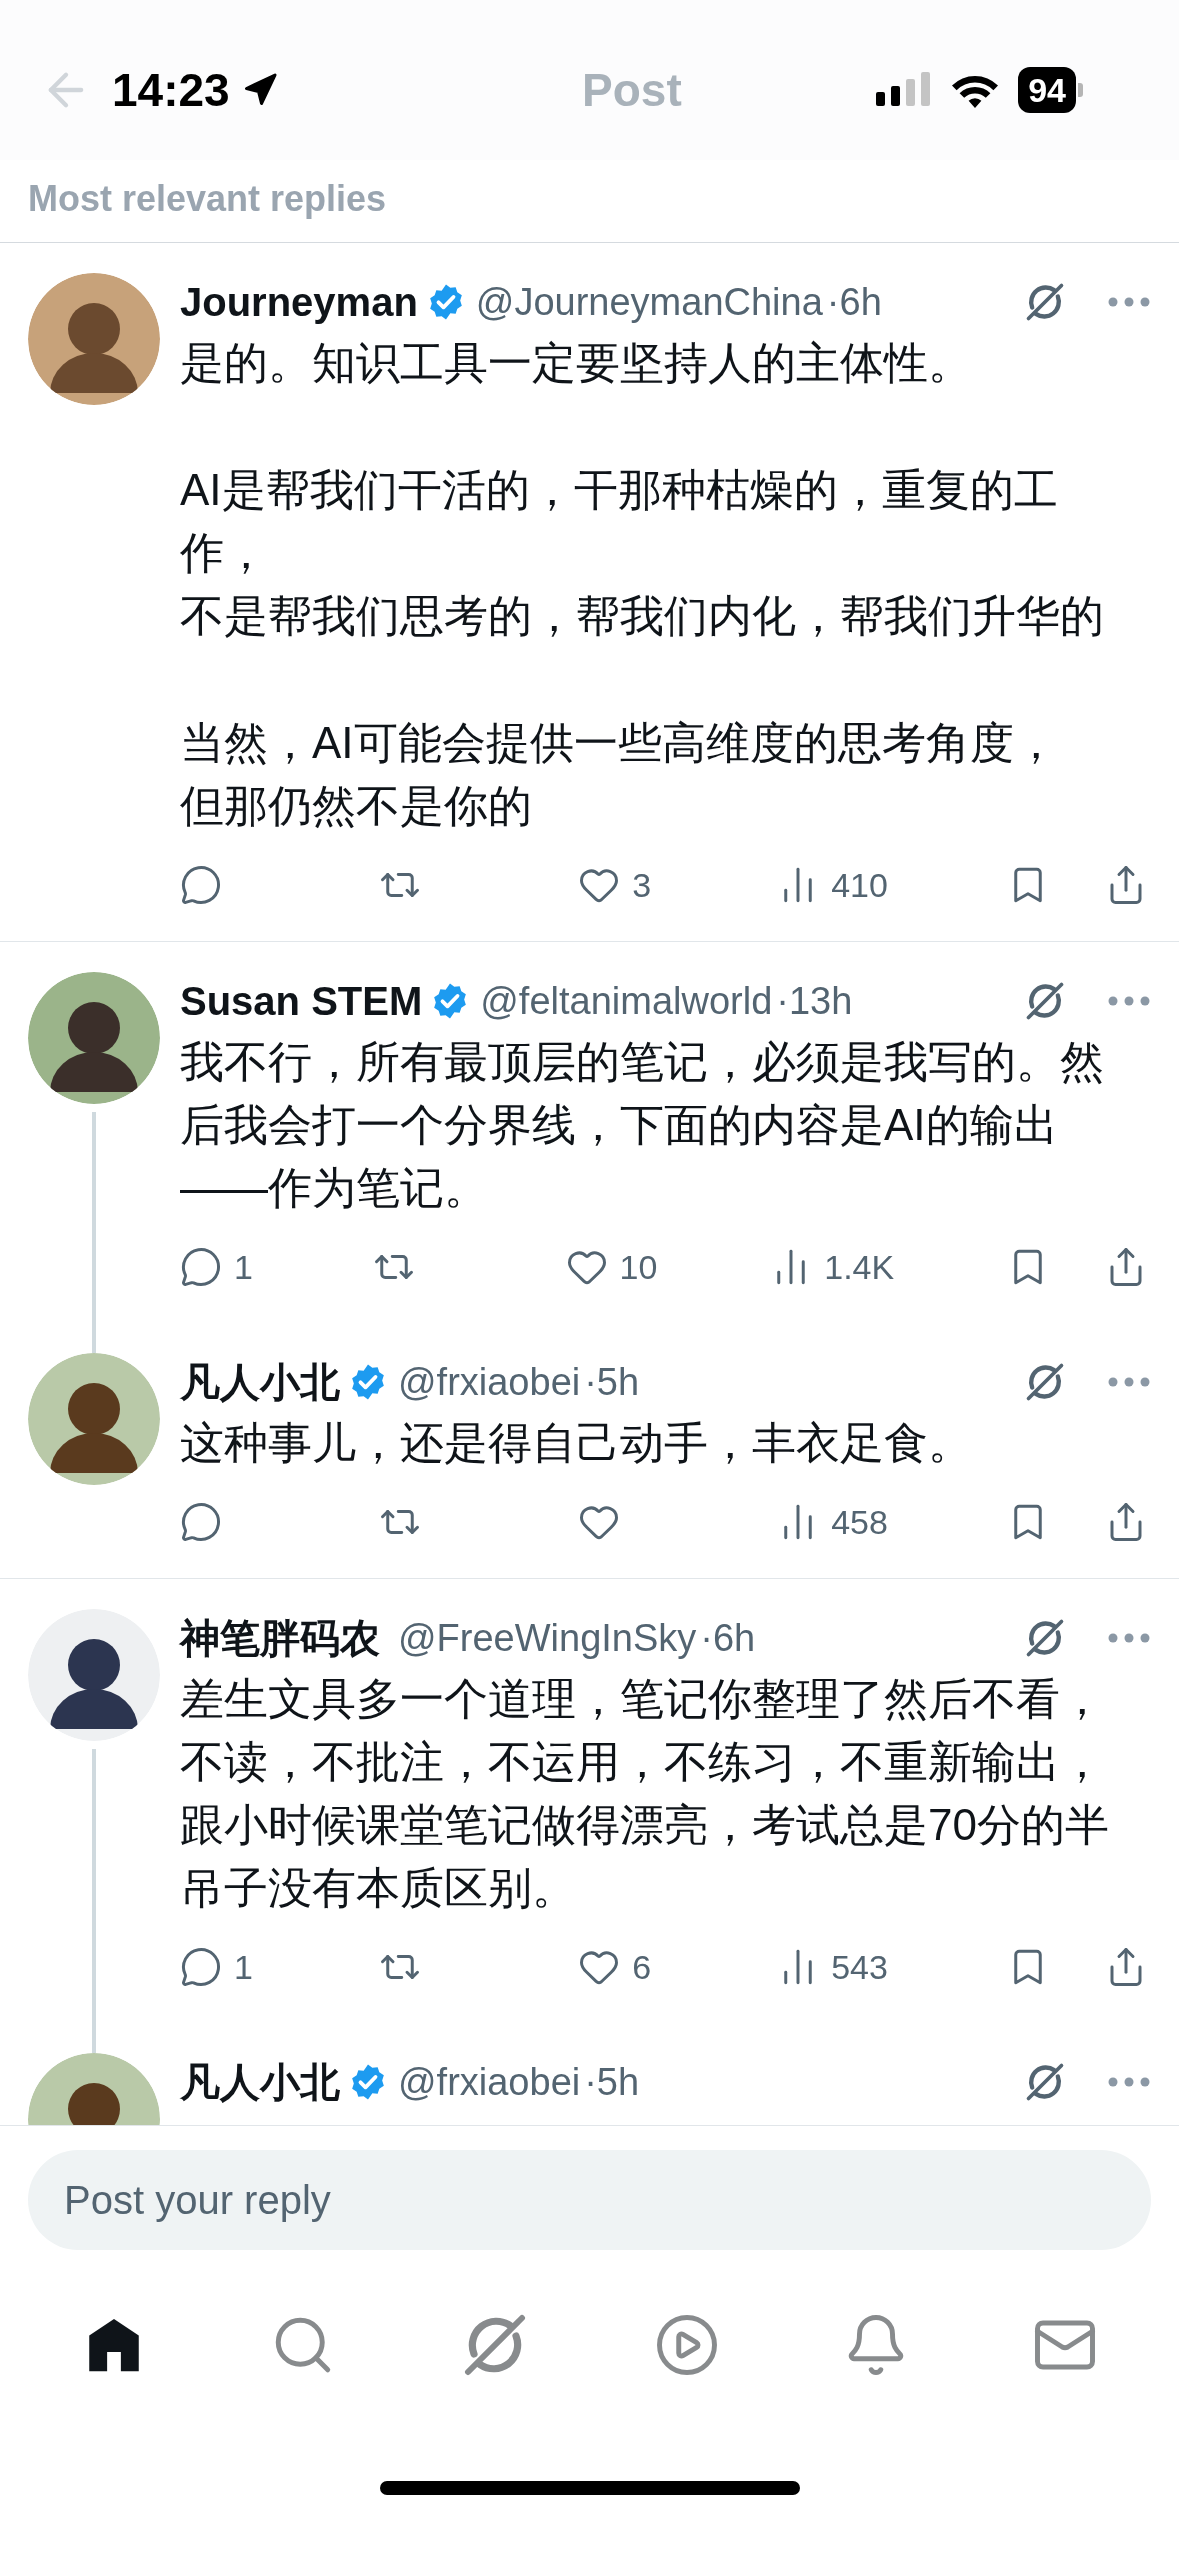 The image size is (1179, 2556). I want to click on action-count: 3, so click(642, 885).